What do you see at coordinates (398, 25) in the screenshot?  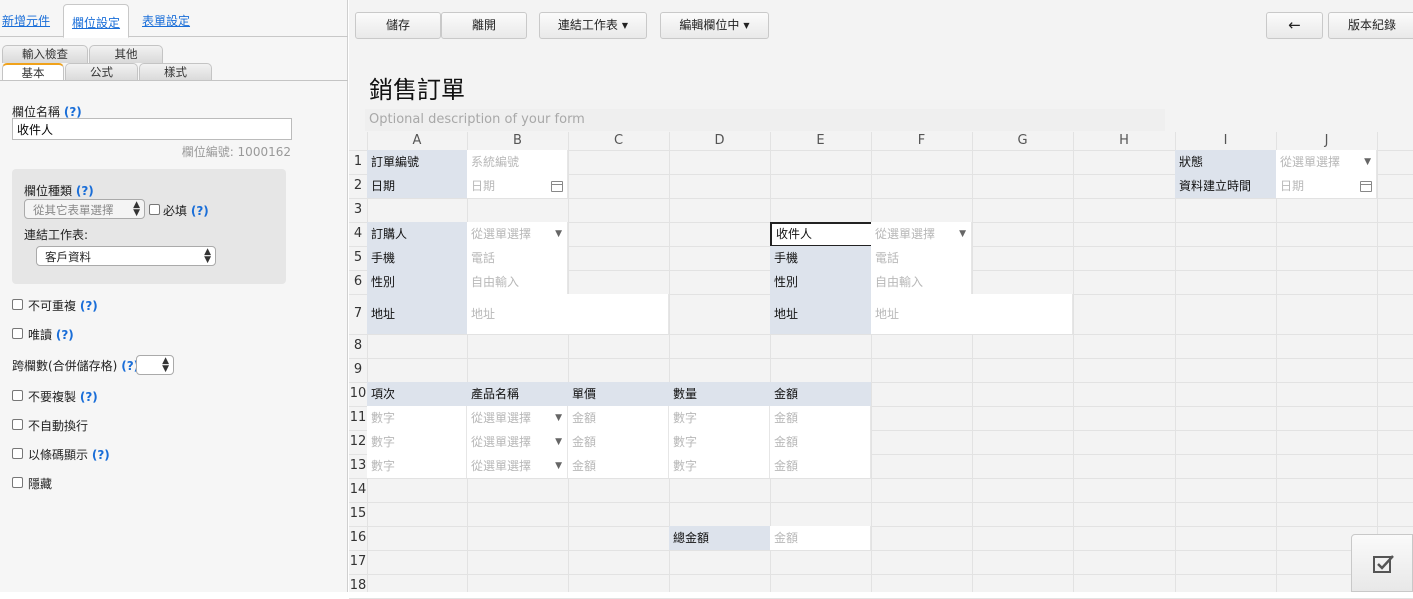 I see `save-button: 儲存` at bounding box center [398, 25].